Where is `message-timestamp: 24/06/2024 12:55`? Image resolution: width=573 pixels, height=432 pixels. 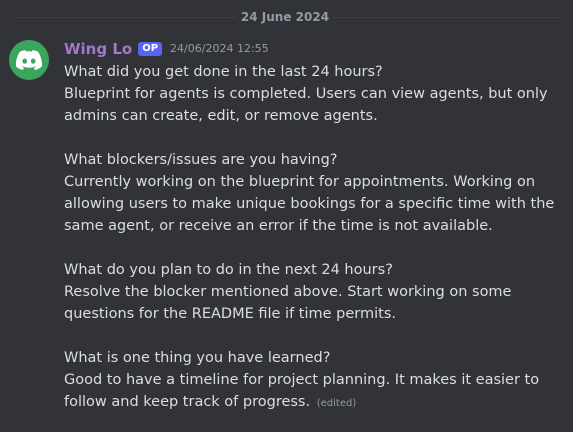 message-timestamp: 24/06/2024 12:55 is located at coordinates (219, 49).